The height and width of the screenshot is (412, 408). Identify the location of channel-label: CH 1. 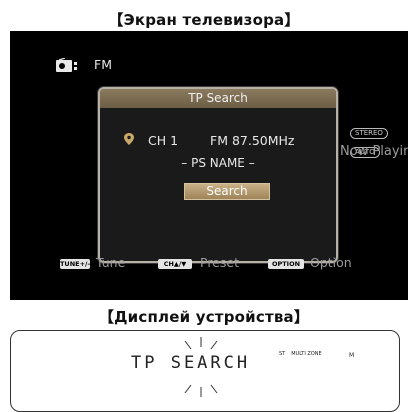
(163, 140).